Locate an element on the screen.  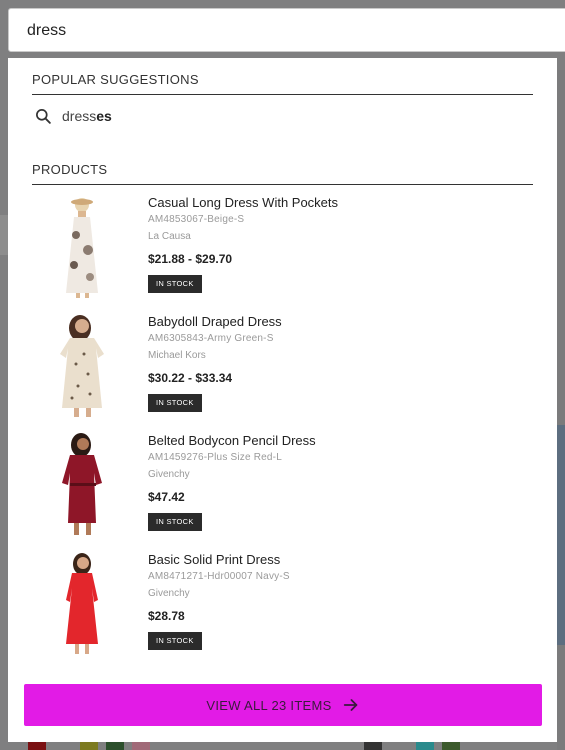
product-sku: AM6305843-Army Green-S is located at coordinates (211, 338).